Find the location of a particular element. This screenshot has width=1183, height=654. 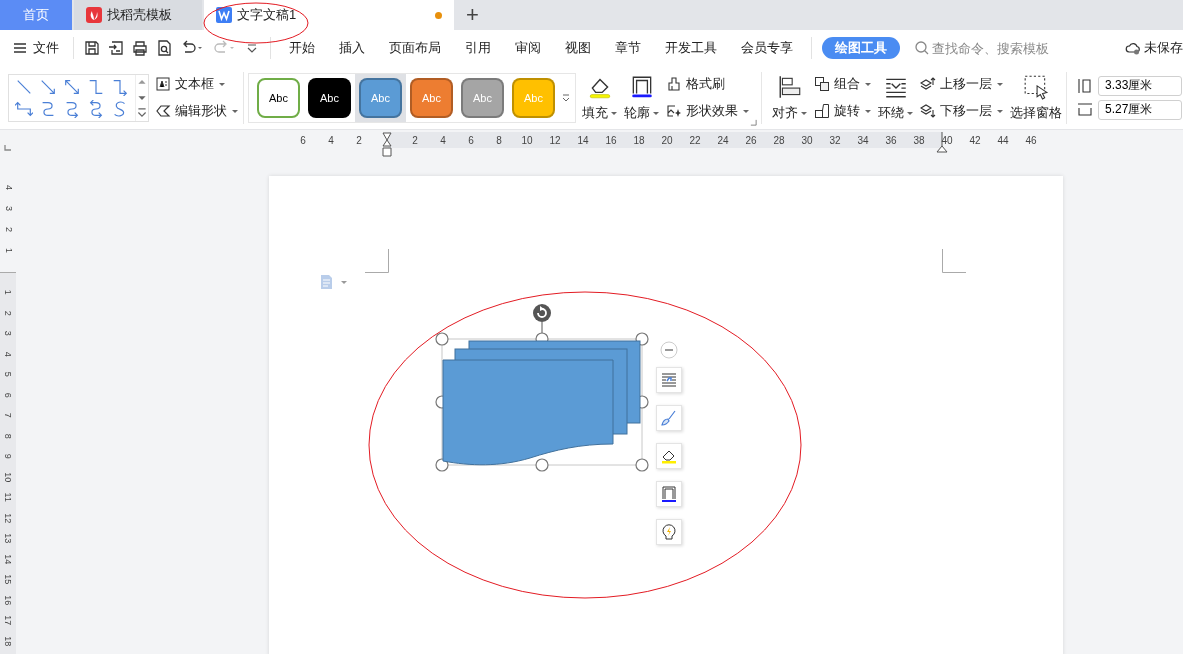

ruler-number: 8 is located at coordinates (8, 436).